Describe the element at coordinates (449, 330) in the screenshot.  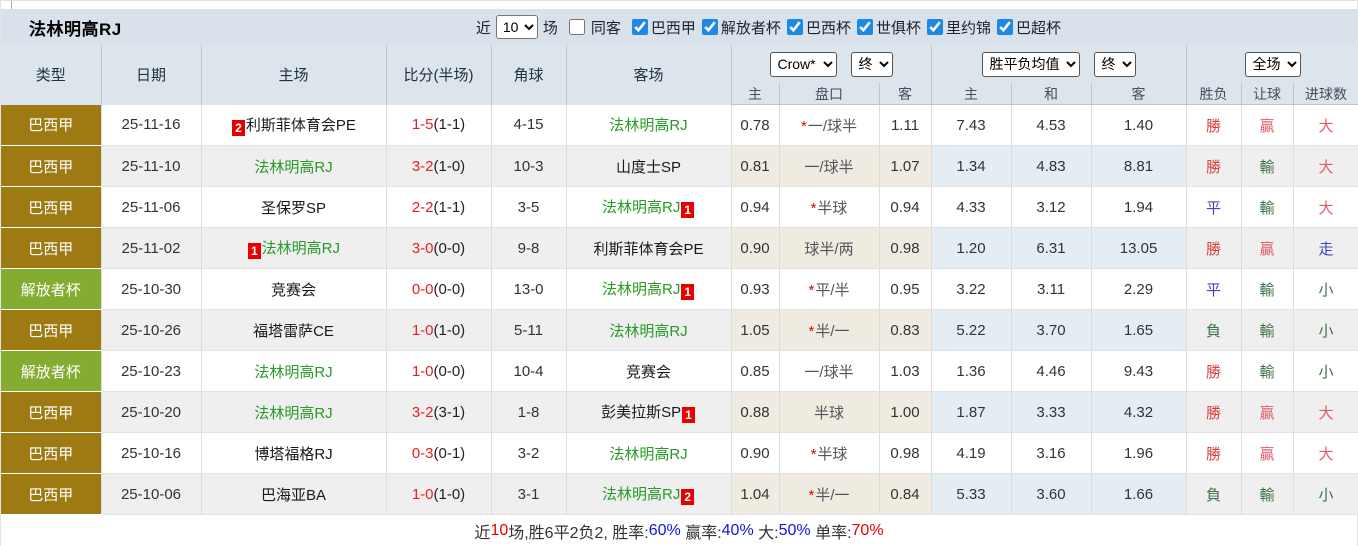
I see `score-half: (1-0)` at that location.